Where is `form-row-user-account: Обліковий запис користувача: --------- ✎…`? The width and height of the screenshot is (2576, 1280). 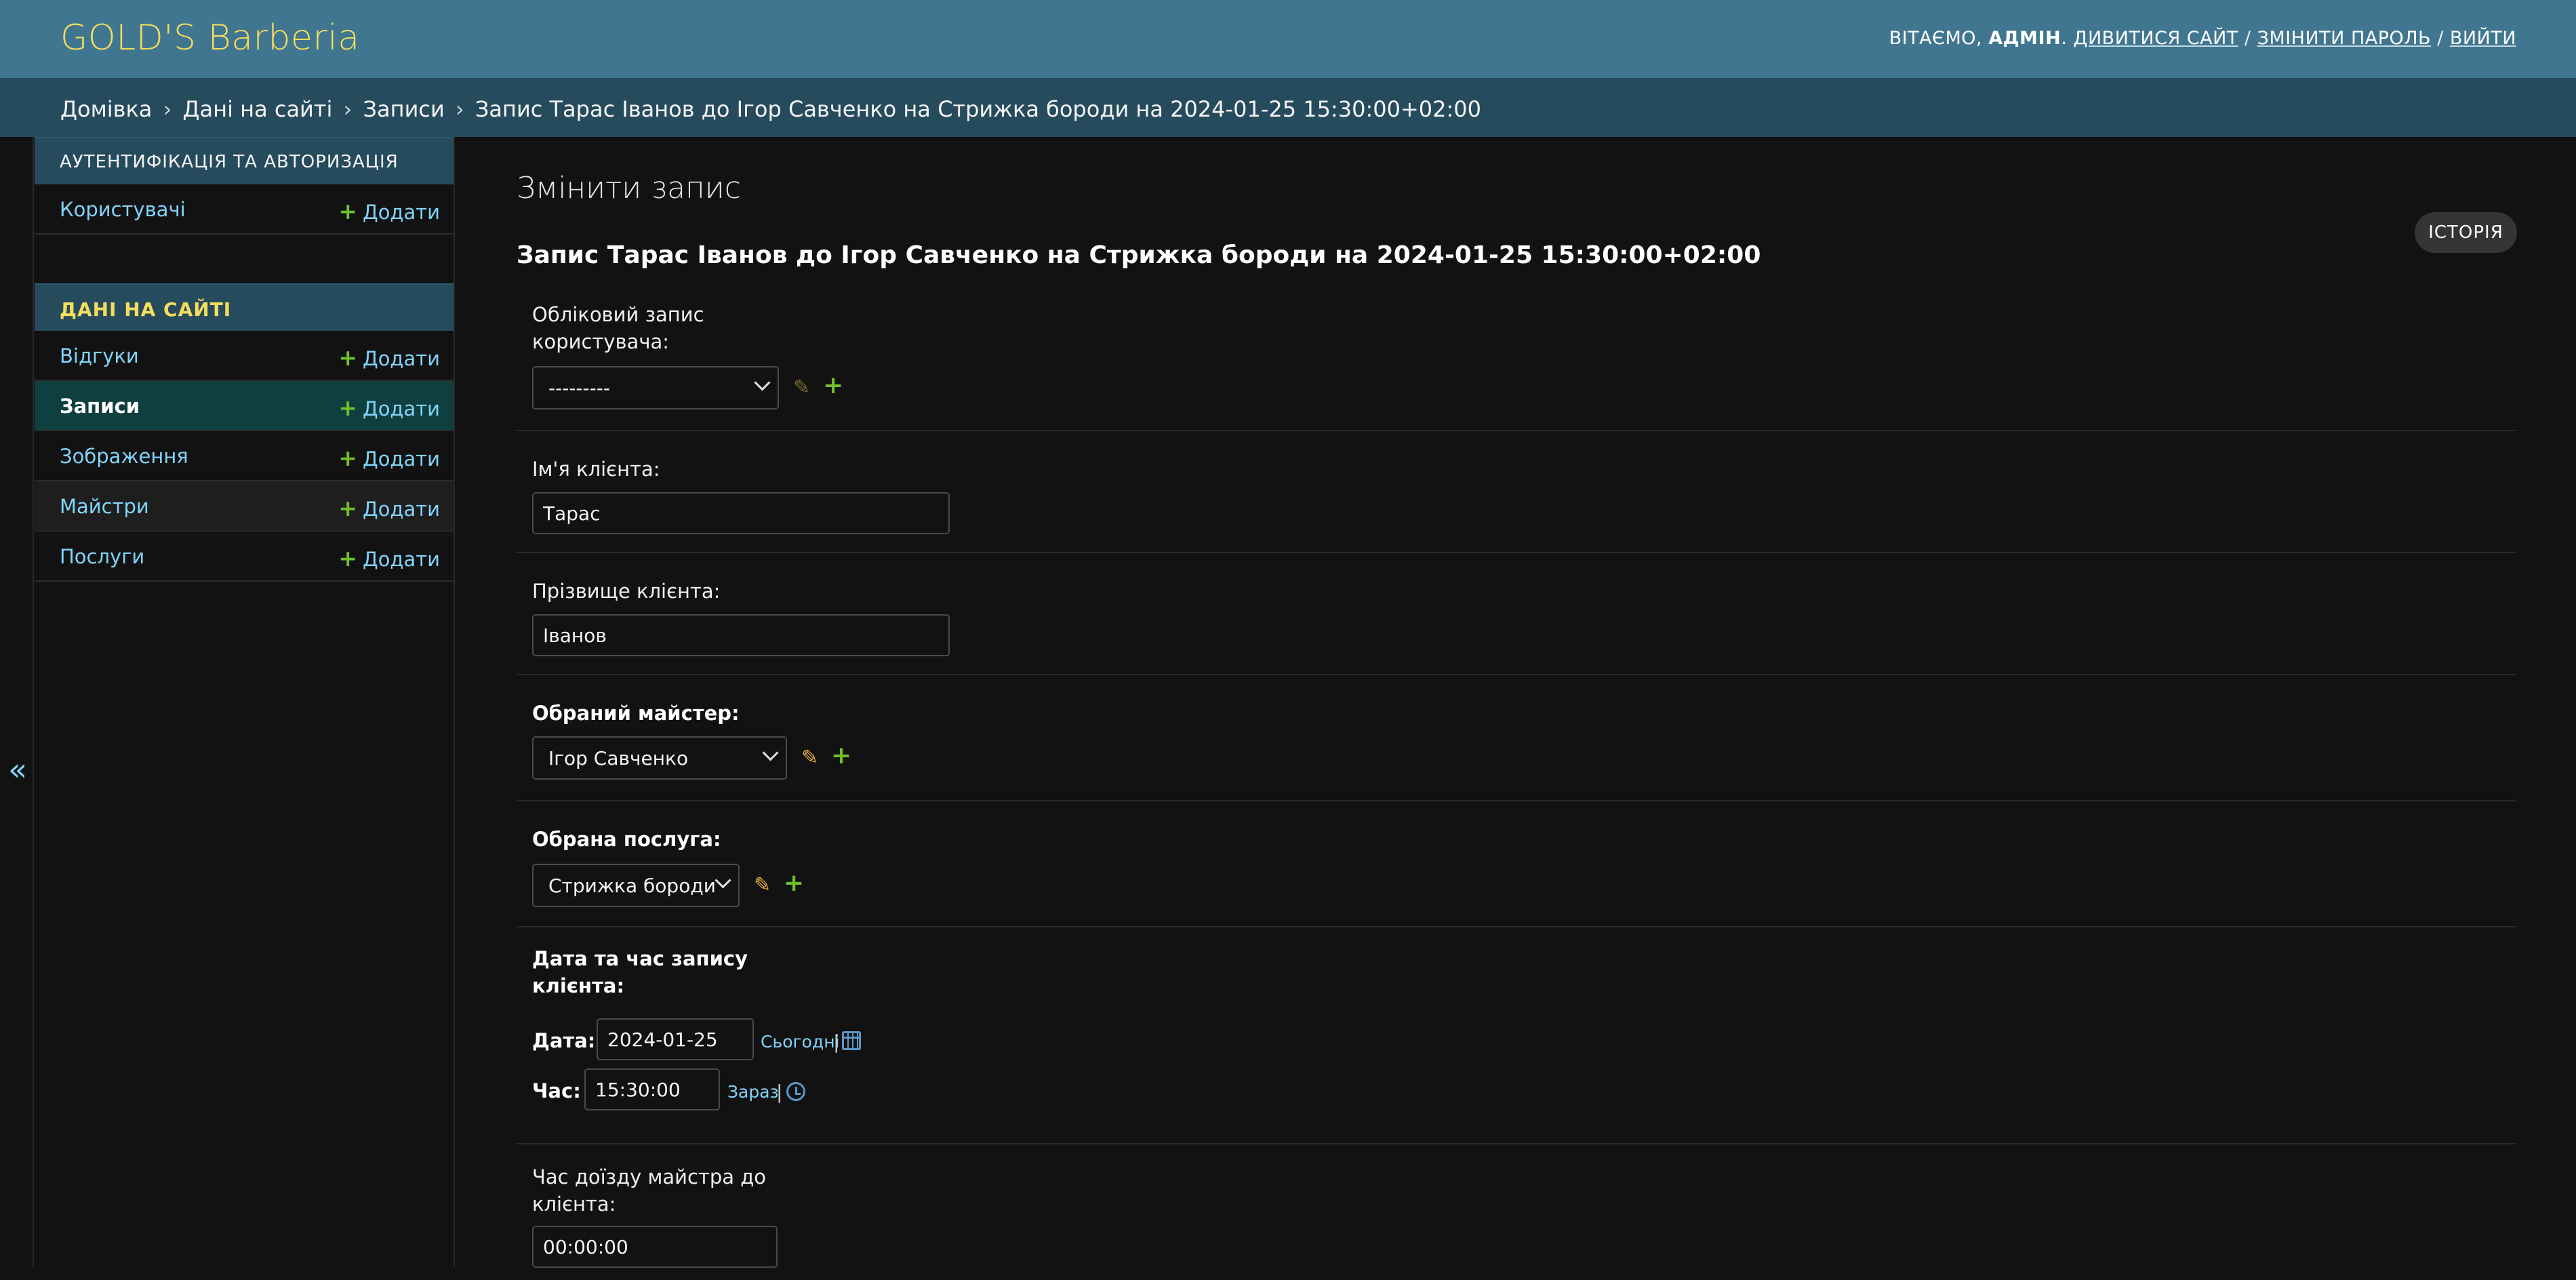 form-row-user-account: Обліковий запис користувача: --------- ✎… is located at coordinates (1516, 366).